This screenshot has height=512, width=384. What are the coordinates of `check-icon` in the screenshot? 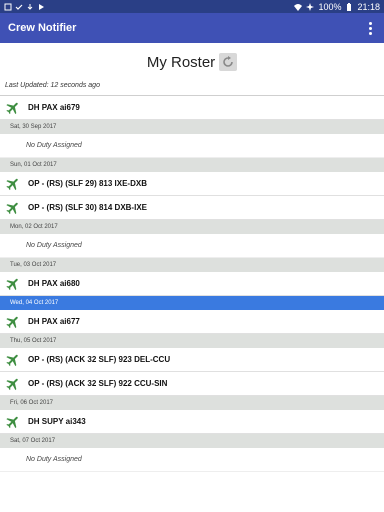 It's located at (19, 7).